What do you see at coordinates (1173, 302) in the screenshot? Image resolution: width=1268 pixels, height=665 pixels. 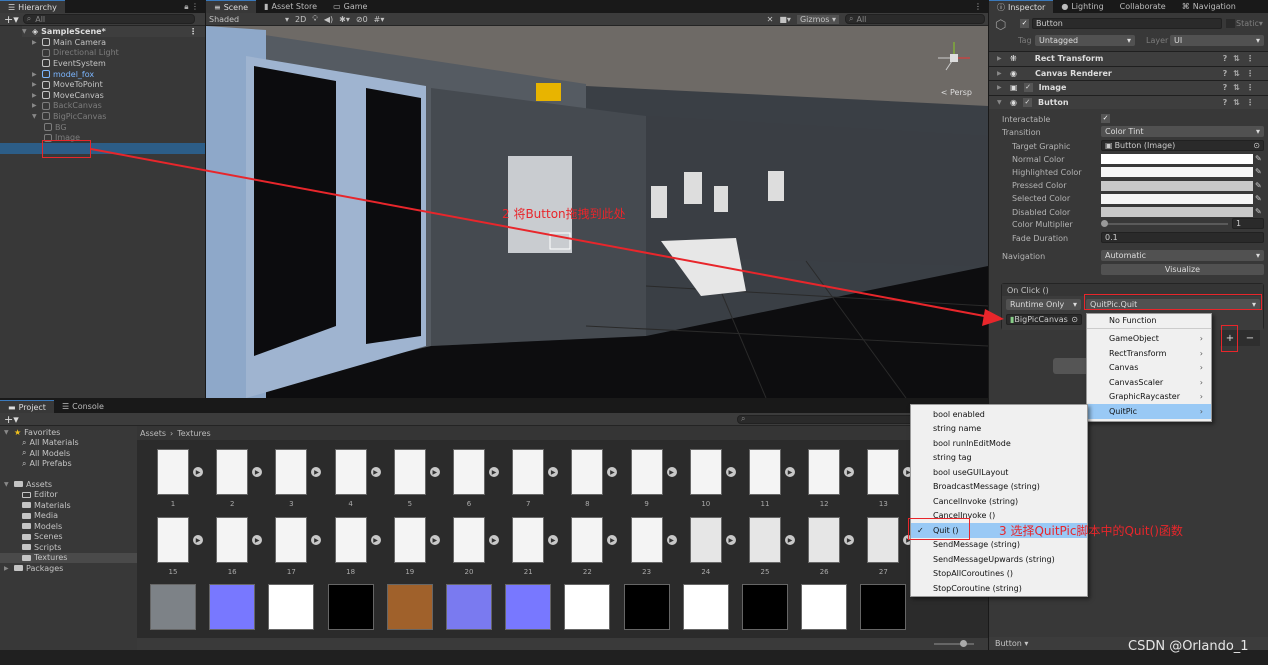 I see `highlight-function-dropdown` at bounding box center [1173, 302].